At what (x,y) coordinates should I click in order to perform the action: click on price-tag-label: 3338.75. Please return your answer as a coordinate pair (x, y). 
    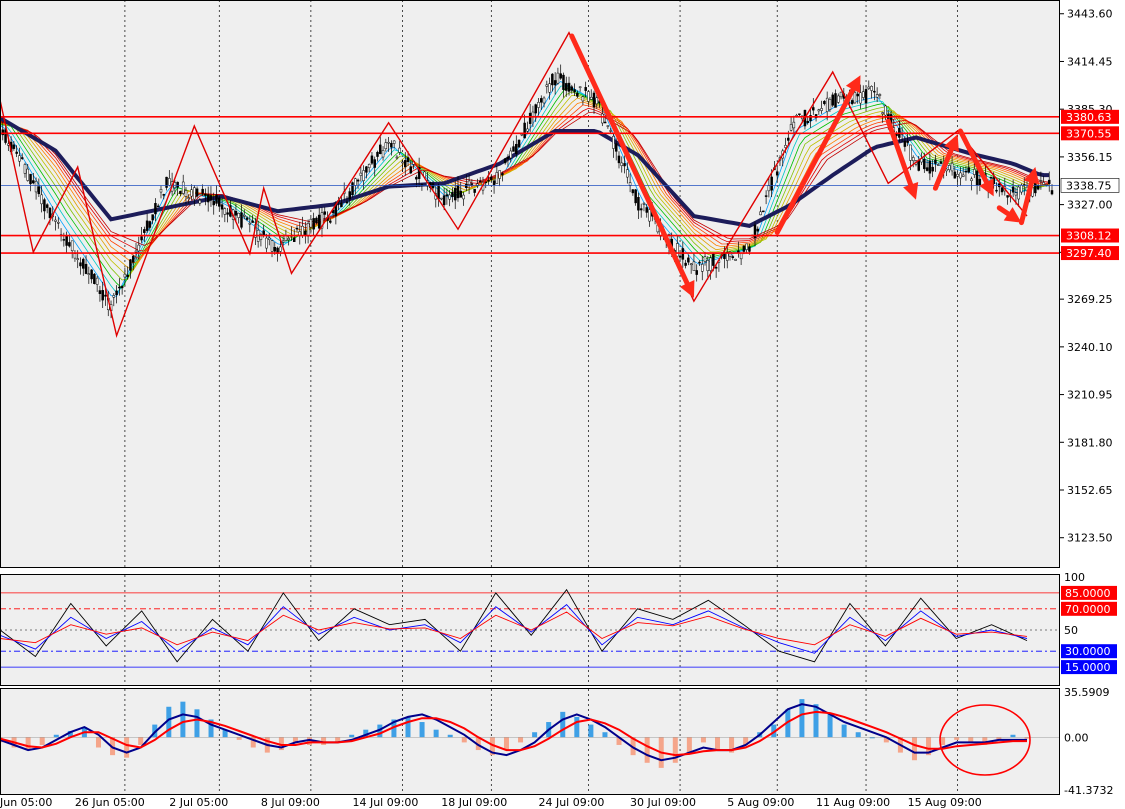
    Looking at the image, I should click on (1089, 185).